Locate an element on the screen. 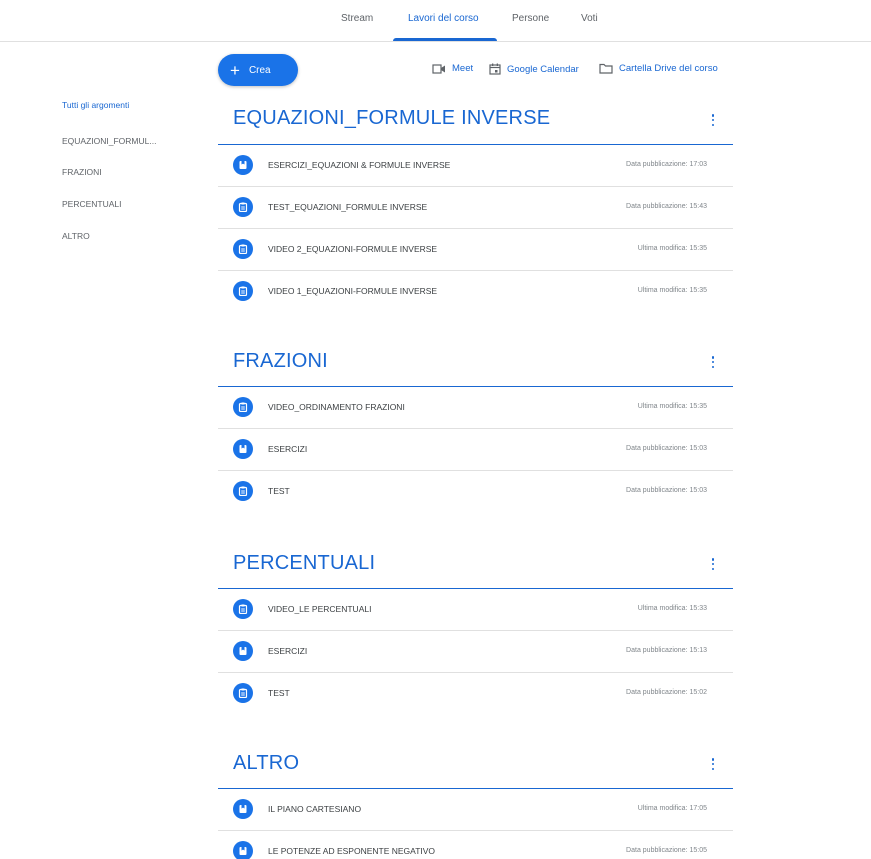  list-item: TEST Data pubblicazione: 15:03 is located at coordinates (475, 492).